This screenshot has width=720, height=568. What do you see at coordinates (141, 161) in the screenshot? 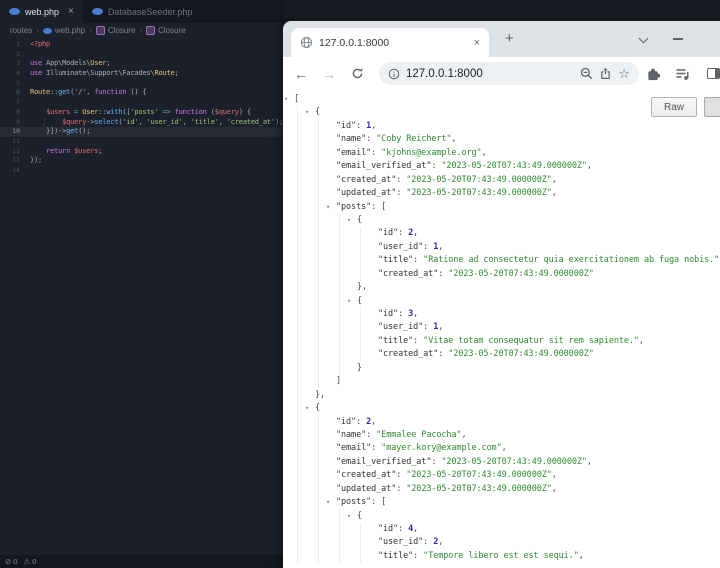
I see `code-line-13: 13});` at bounding box center [141, 161].